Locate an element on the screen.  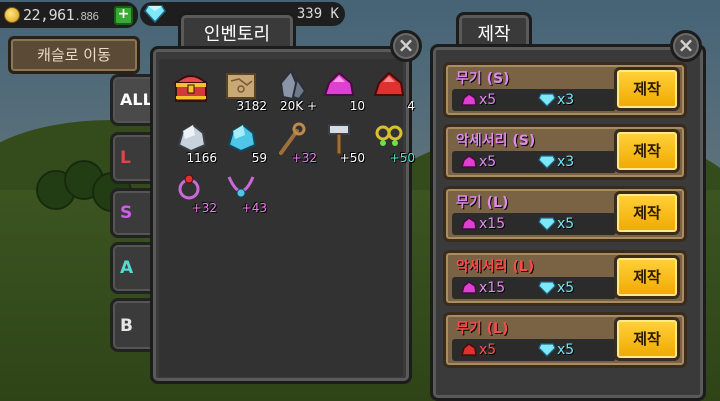
recipe-name: 악세서리 (S) is located at coordinates (496, 141).